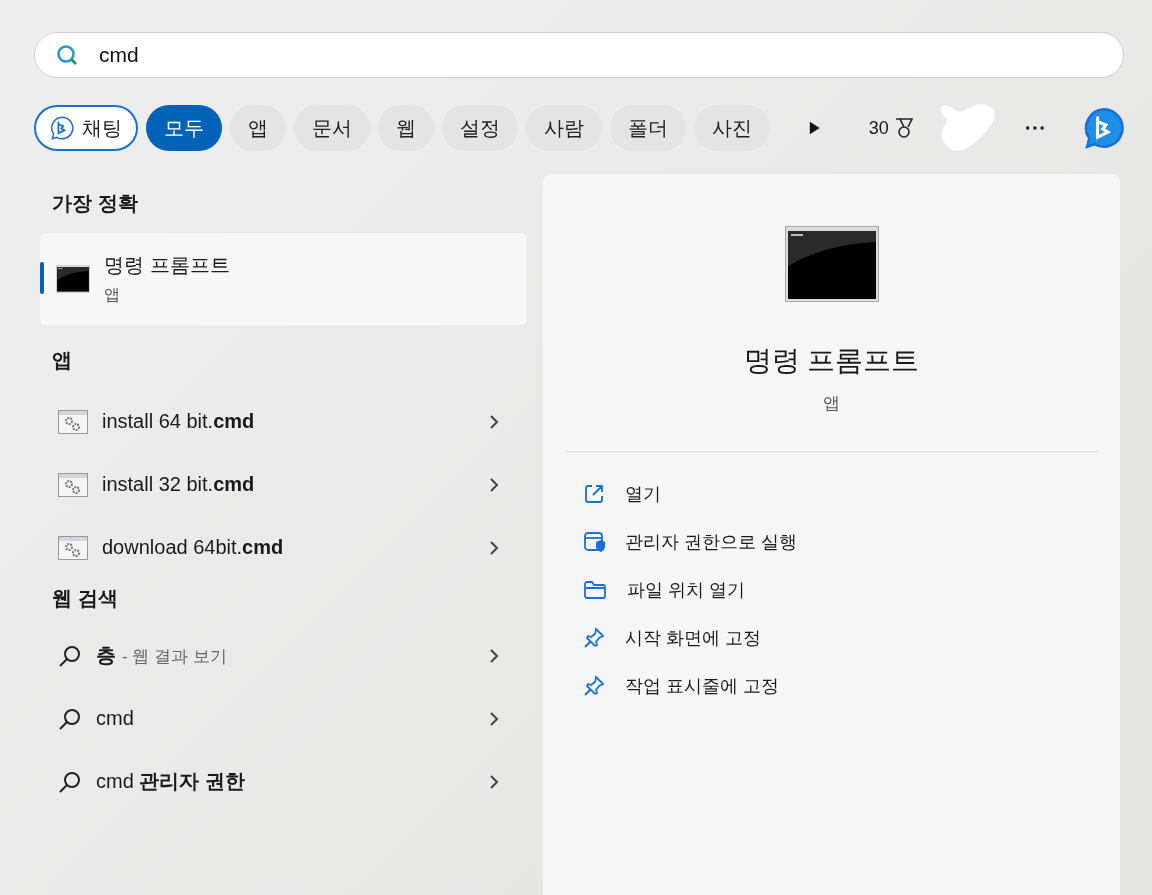 The width and height of the screenshot is (1152, 895). I want to click on result-title: 명령 프롬프트, so click(167, 265).